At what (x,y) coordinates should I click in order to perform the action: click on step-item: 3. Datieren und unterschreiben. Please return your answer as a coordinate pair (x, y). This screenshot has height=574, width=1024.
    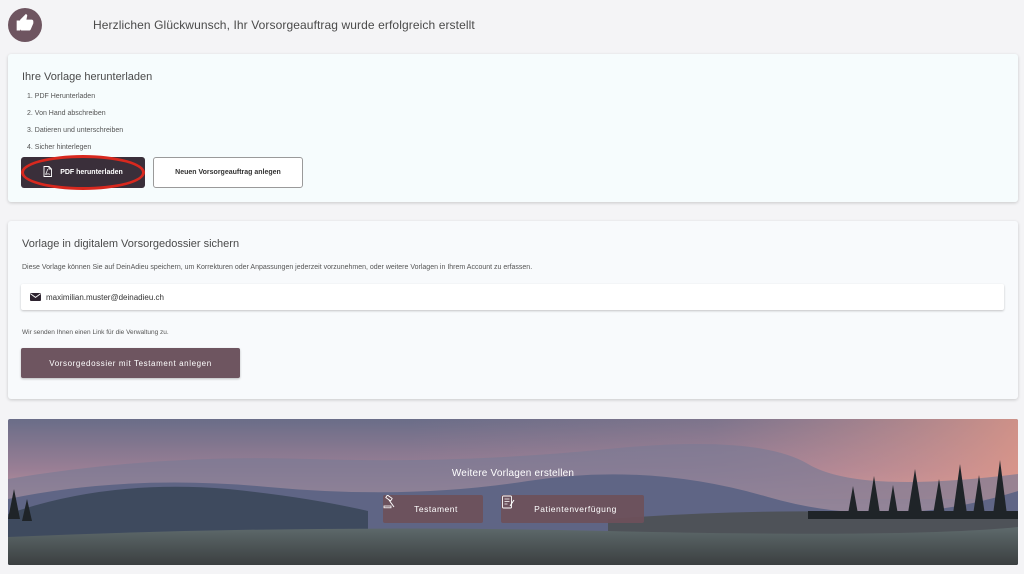
    Looking at the image, I should click on (75, 130).